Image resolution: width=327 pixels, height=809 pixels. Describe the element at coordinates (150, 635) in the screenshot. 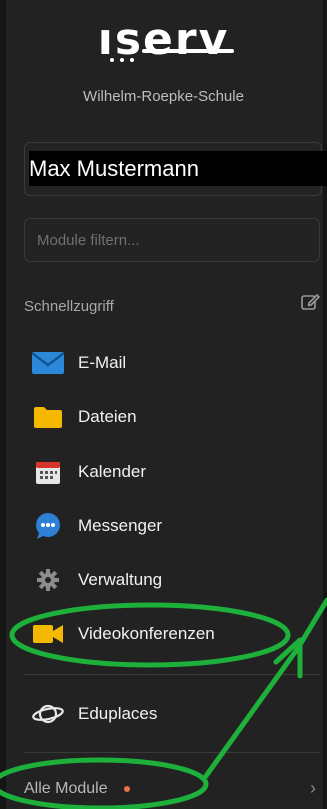

I see `annotation-ellipse-video` at that location.